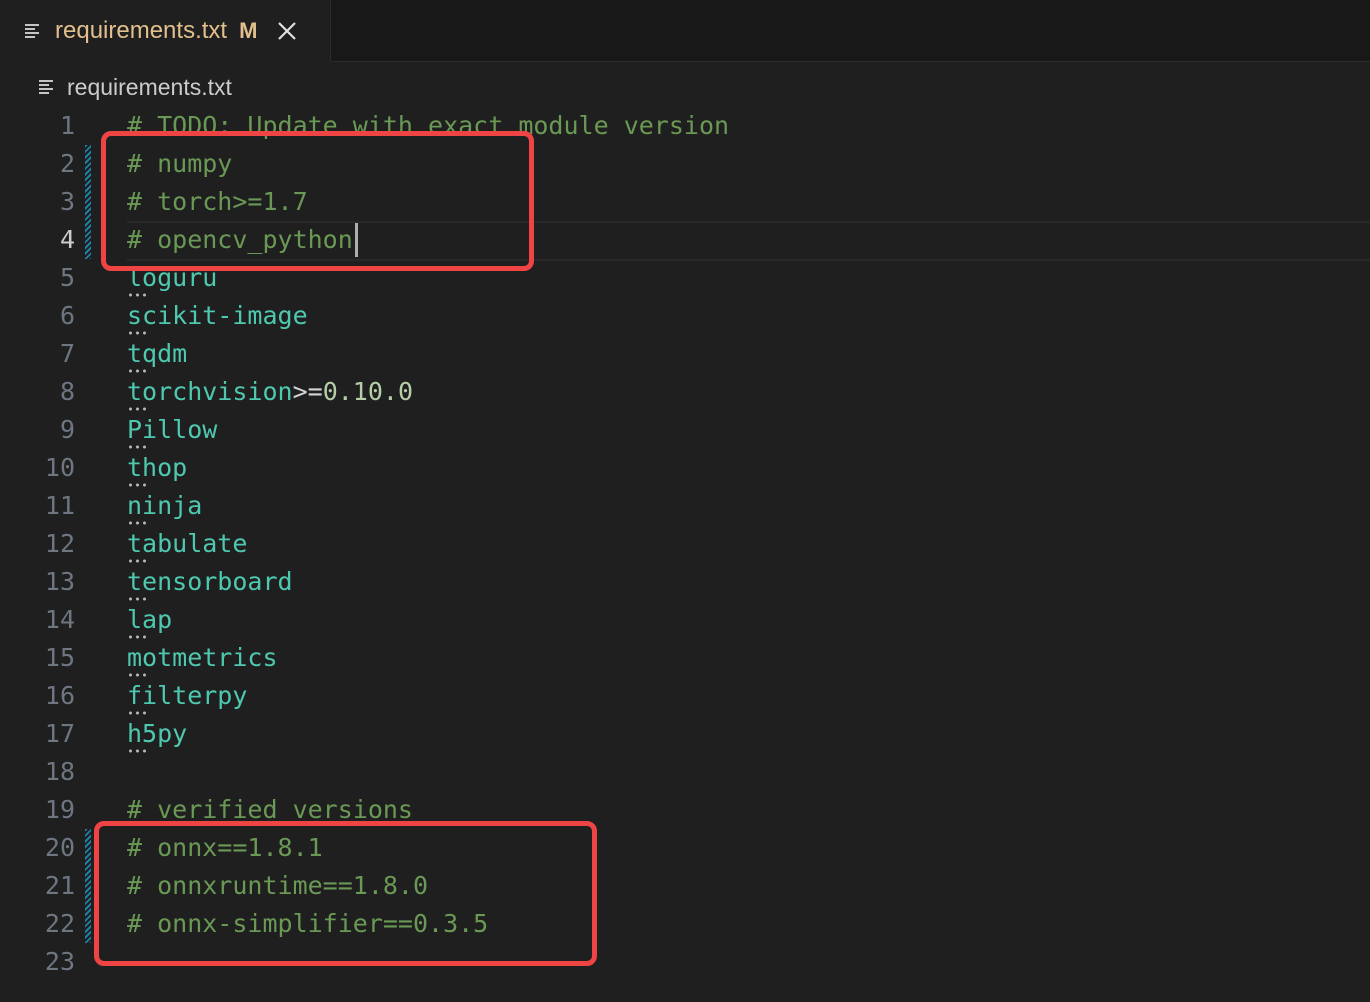  What do you see at coordinates (685, 468) in the screenshot?
I see `code-line: 10 thop` at bounding box center [685, 468].